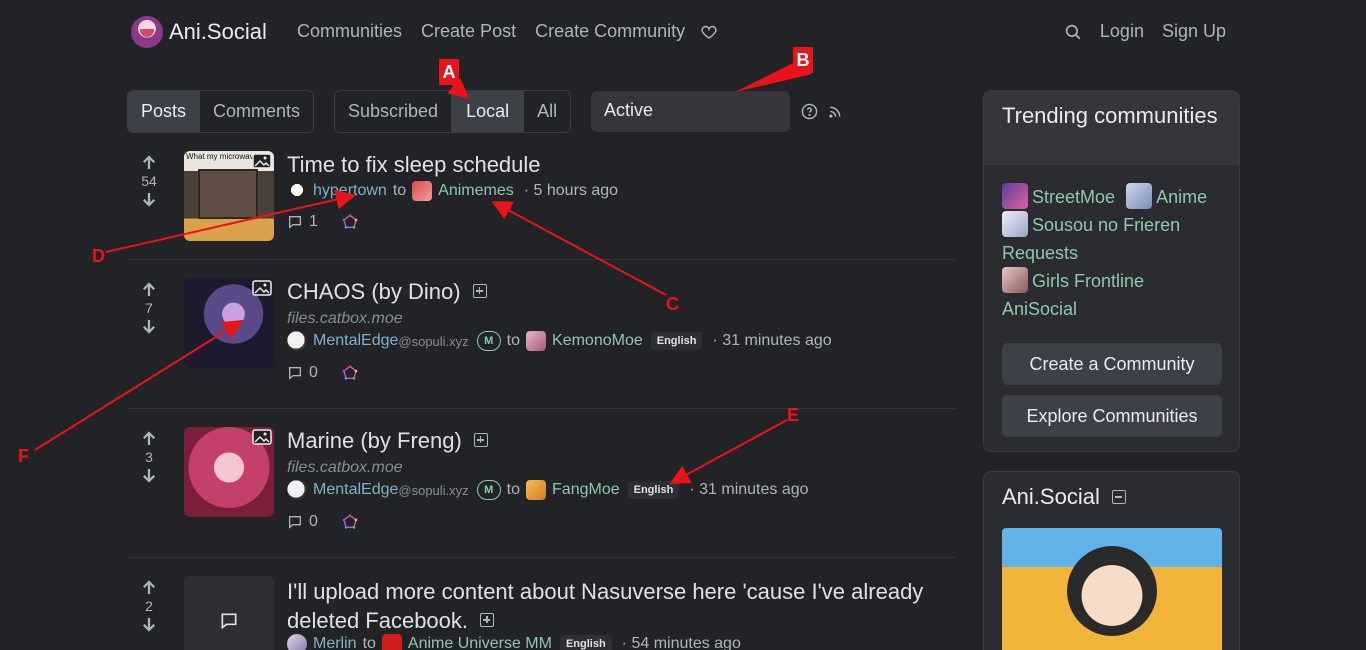 The image size is (1366, 650). Describe the element at coordinates (672, 304) in the screenshot. I see `annotation-label-c: C` at that location.